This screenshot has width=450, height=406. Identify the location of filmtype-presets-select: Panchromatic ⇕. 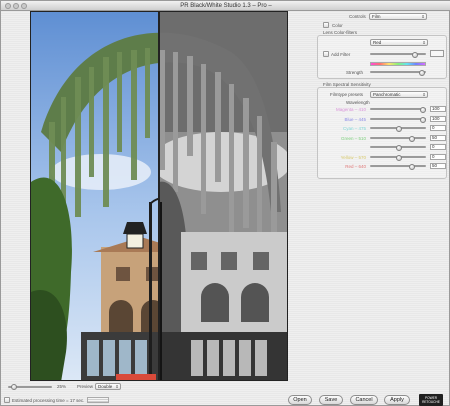
(399, 94).